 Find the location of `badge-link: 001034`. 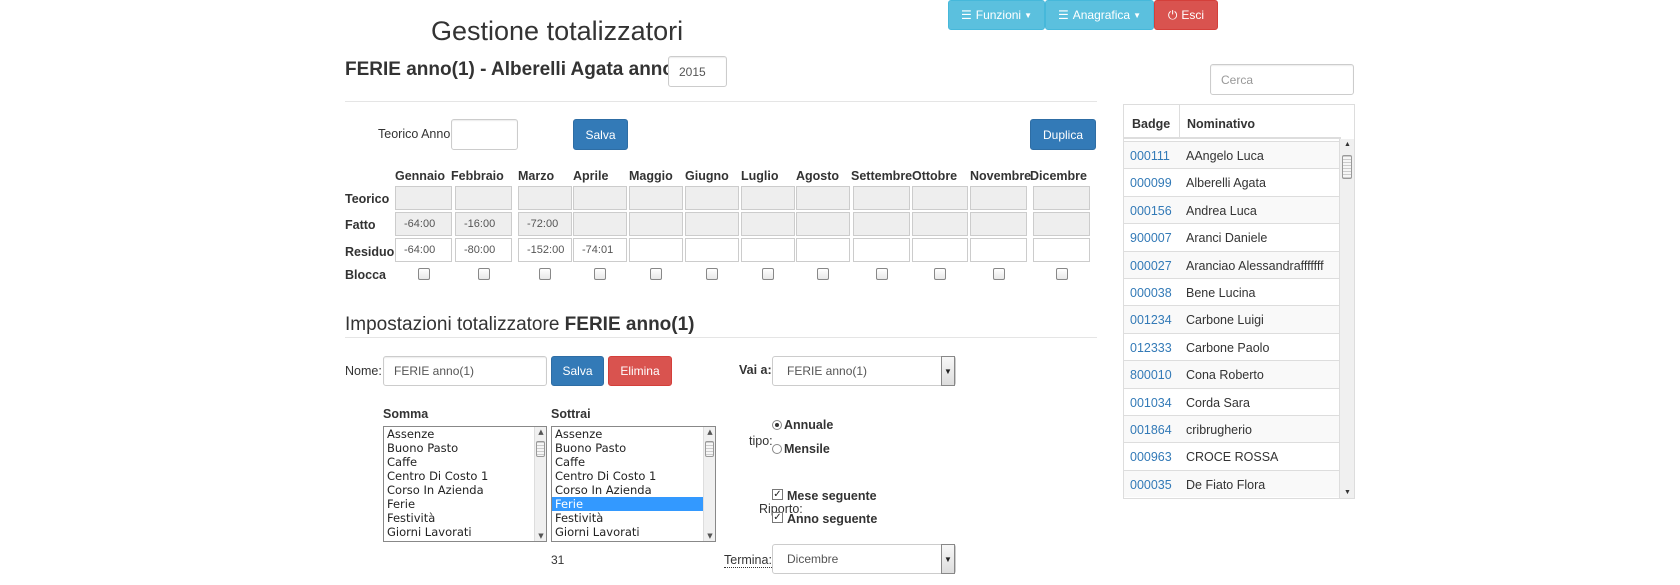

badge-link: 001034 is located at coordinates (1151, 403).